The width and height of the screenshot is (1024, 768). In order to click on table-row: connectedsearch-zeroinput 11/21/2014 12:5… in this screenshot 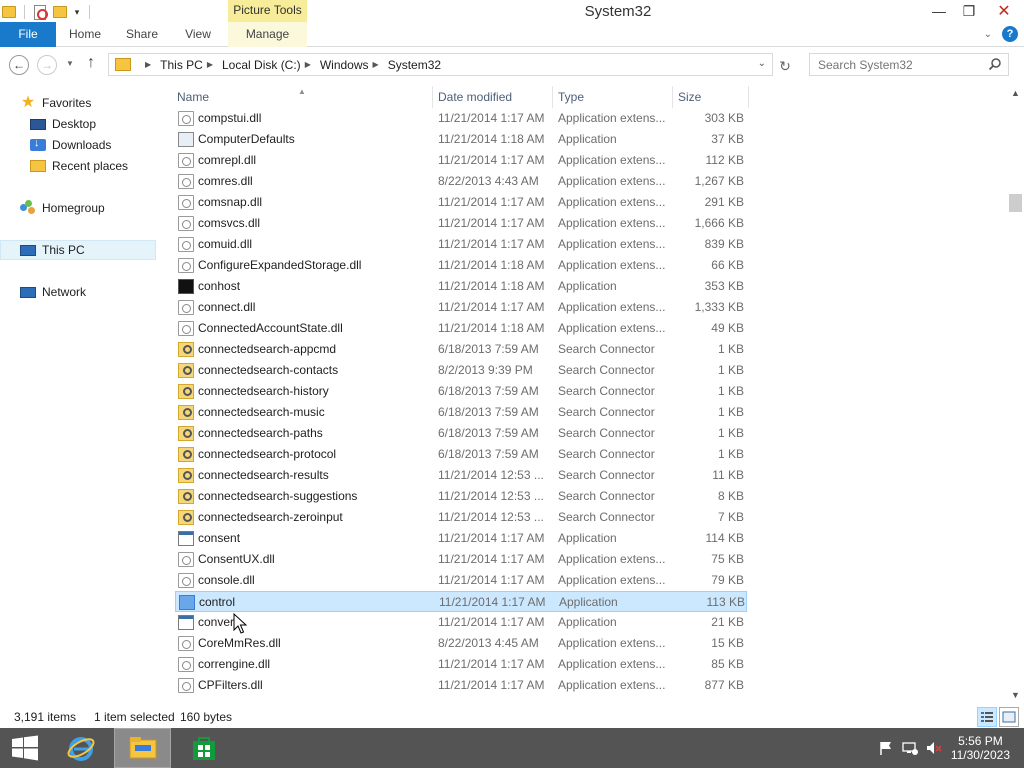, I will do `click(461, 517)`.